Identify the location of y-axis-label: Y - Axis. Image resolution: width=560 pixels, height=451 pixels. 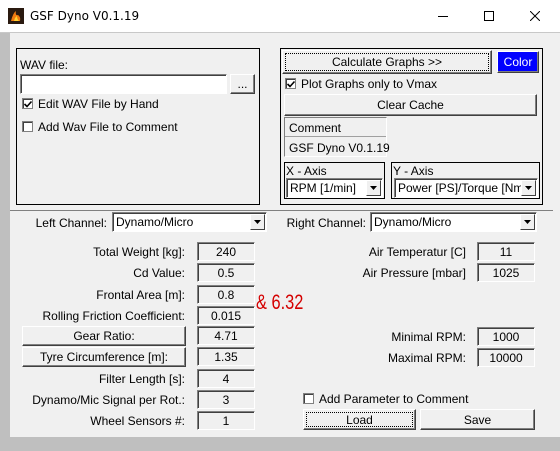
(413, 171).